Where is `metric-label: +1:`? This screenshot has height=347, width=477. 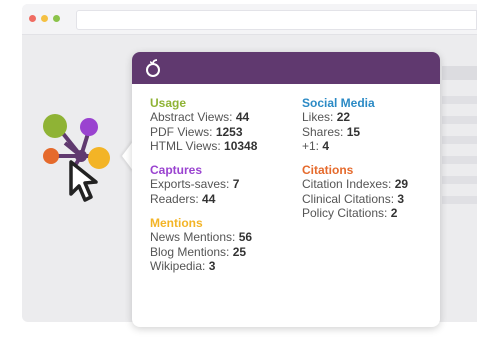 metric-label: +1: is located at coordinates (311, 145).